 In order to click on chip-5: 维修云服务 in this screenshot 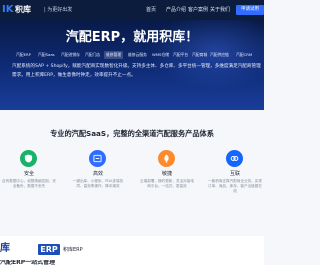, I will do `click(137, 55)`.